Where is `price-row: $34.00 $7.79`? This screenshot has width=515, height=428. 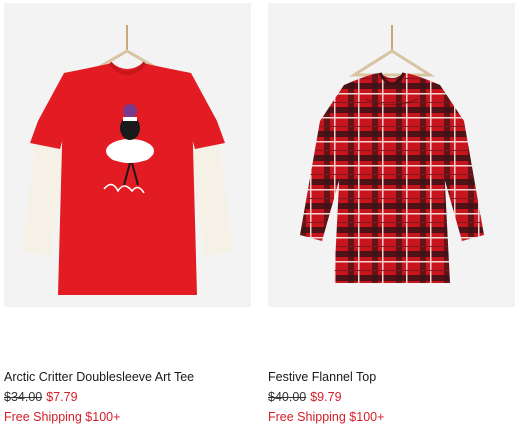 price-row: $34.00 $7.79 is located at coordinates (41, 397).